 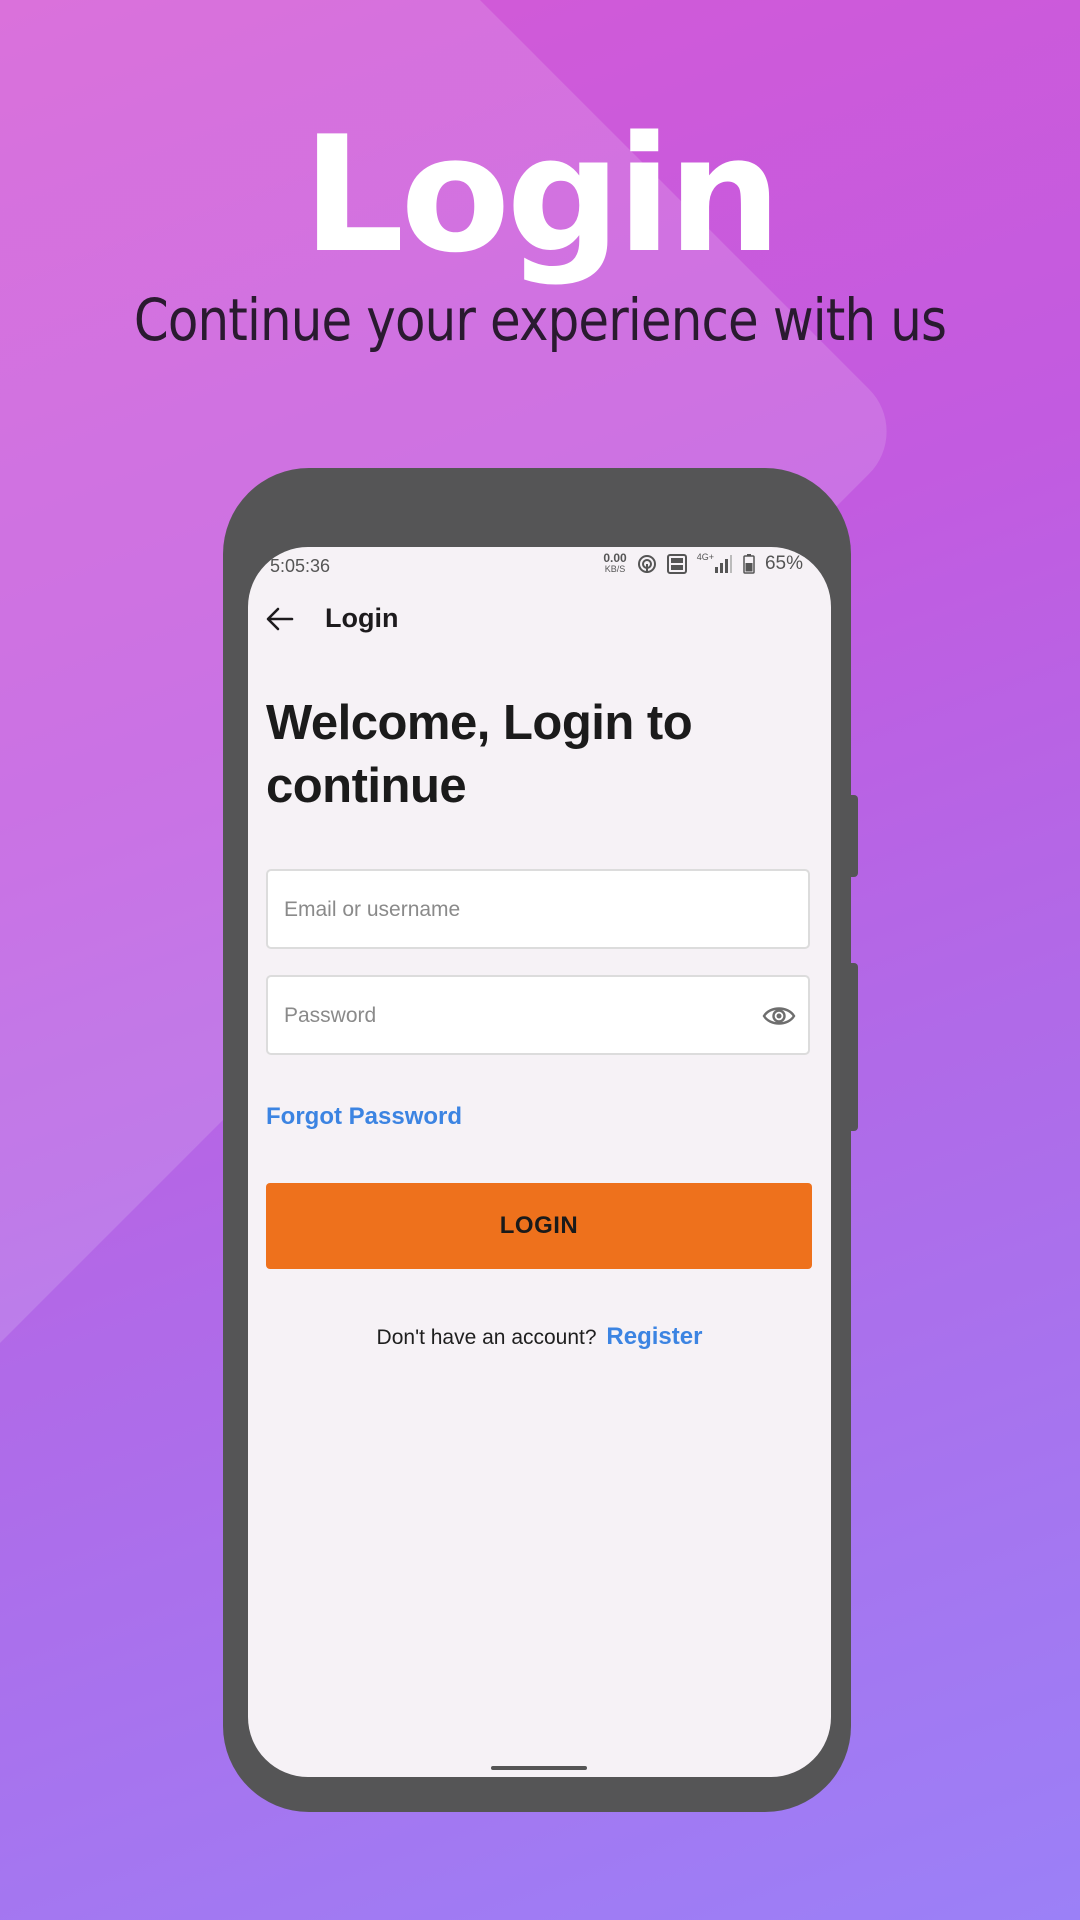 I want to click on eye-icon, so click(x=779, y=1016).